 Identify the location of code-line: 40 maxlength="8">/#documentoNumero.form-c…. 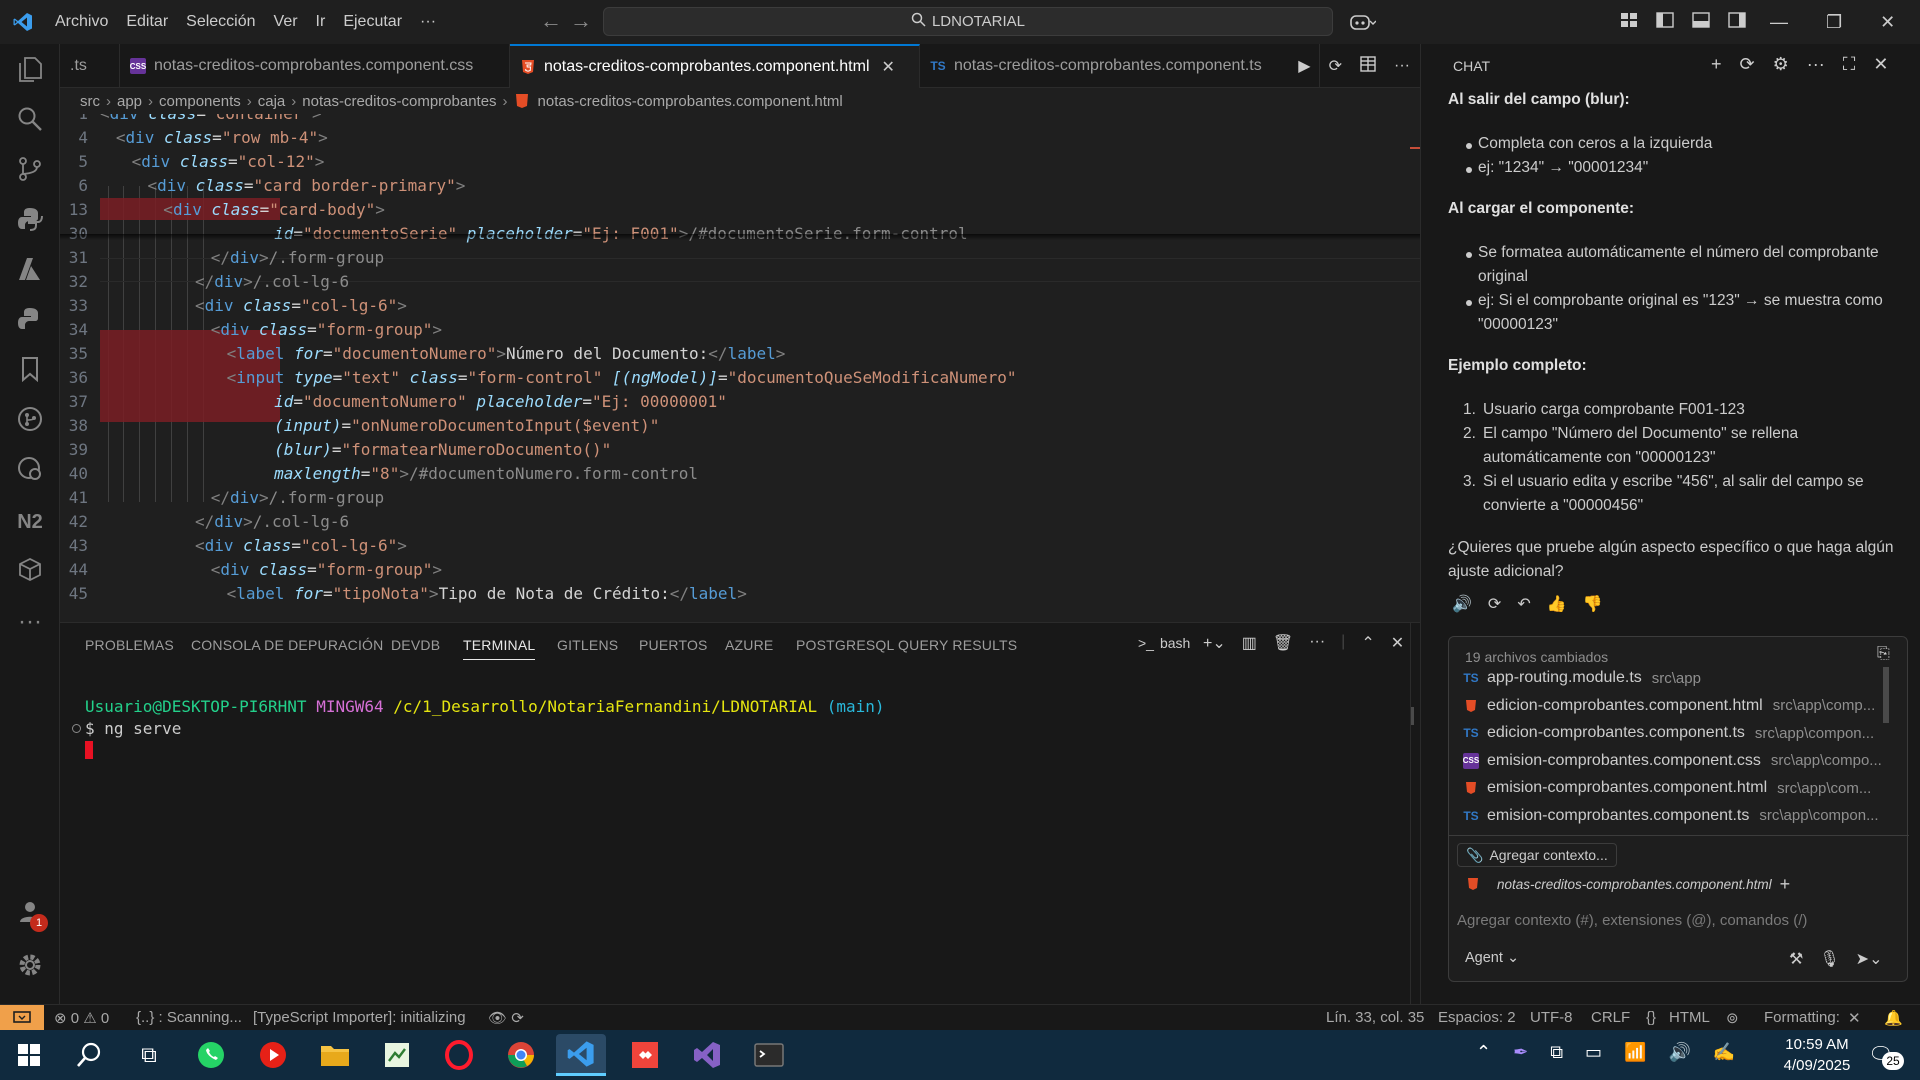
(740, 474).